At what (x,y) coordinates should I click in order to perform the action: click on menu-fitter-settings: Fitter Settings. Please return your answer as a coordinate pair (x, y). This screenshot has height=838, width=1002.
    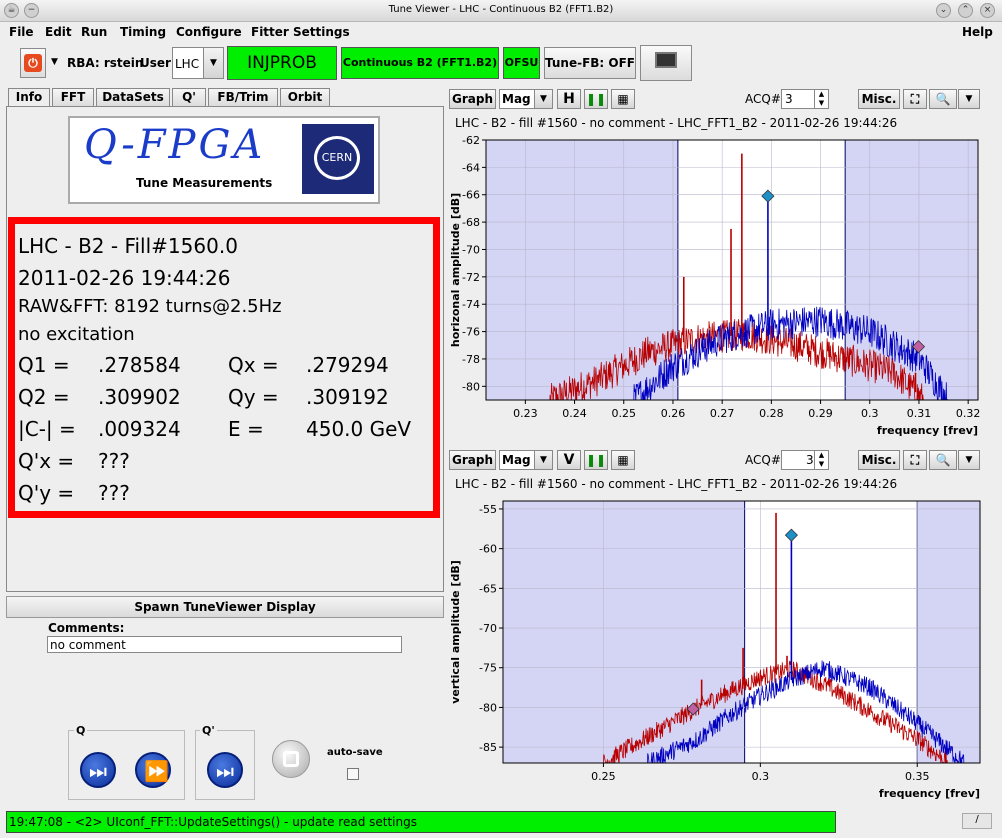
    Looking at the image, I should click on (300, 32).